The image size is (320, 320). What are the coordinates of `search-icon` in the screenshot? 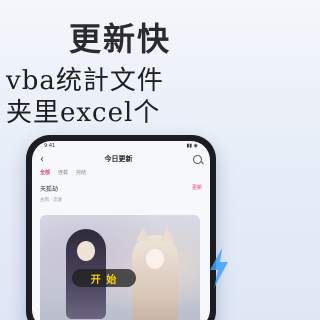 It's located at (197, 159).